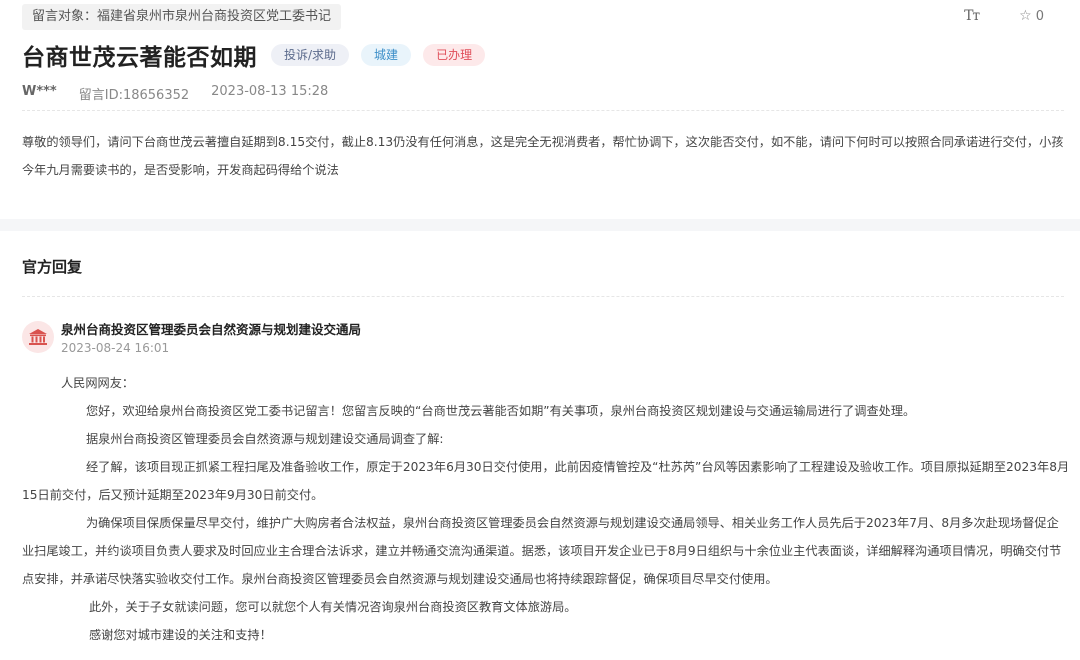 This screenshot has width=1080, height=660. What do you see at coordinates (540, 225) in the screenshot?
I see `section-separator` at bounding box center [540, 225].